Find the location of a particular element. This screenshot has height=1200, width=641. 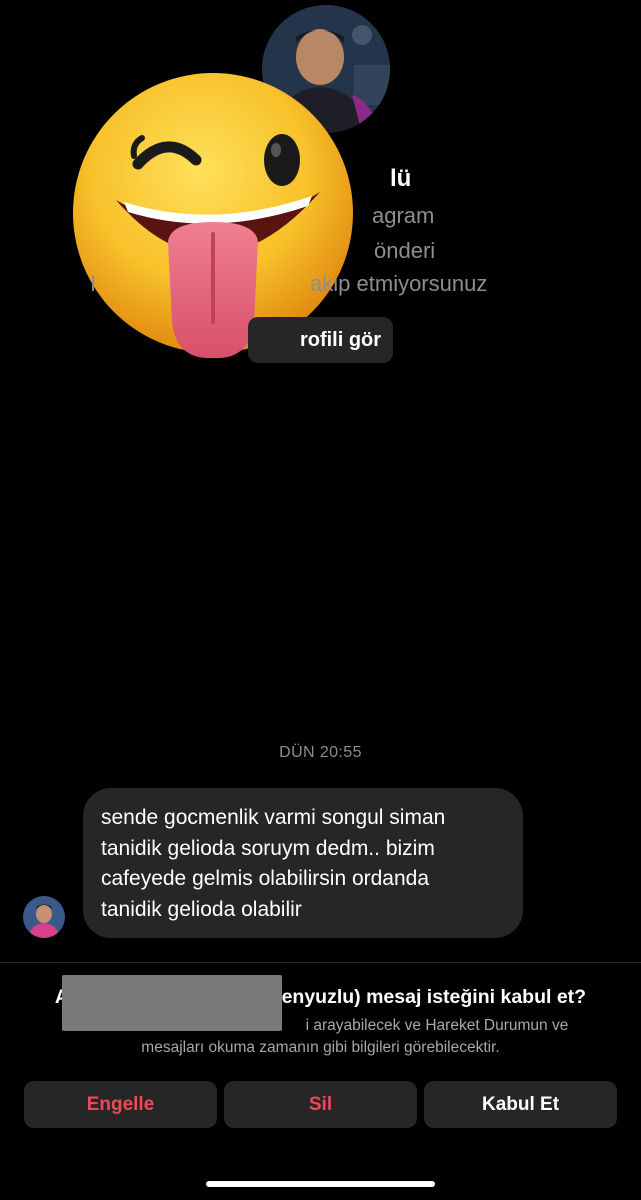

view-profile-label: rofili gör is located at coordinates (340, 339).